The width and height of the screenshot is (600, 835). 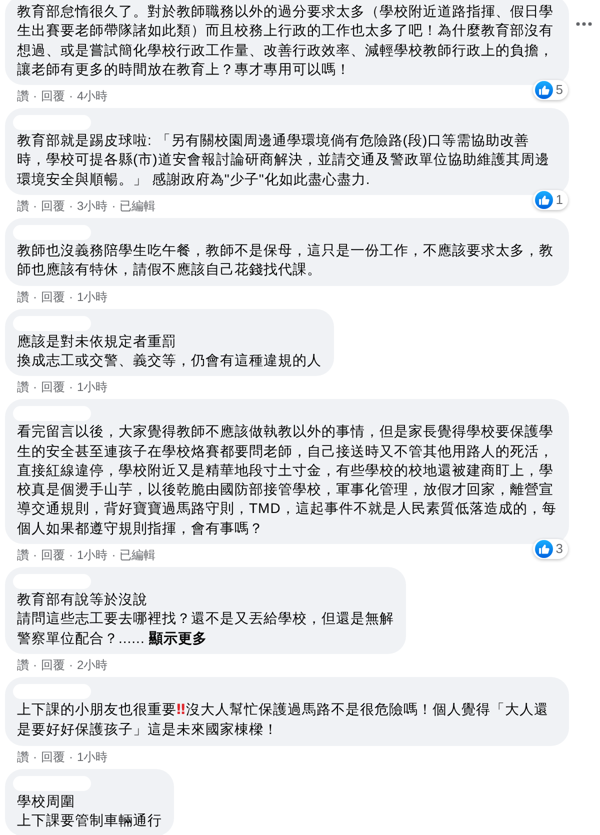 I want to click on reaction-count: 5, so click(x=559, y=90).